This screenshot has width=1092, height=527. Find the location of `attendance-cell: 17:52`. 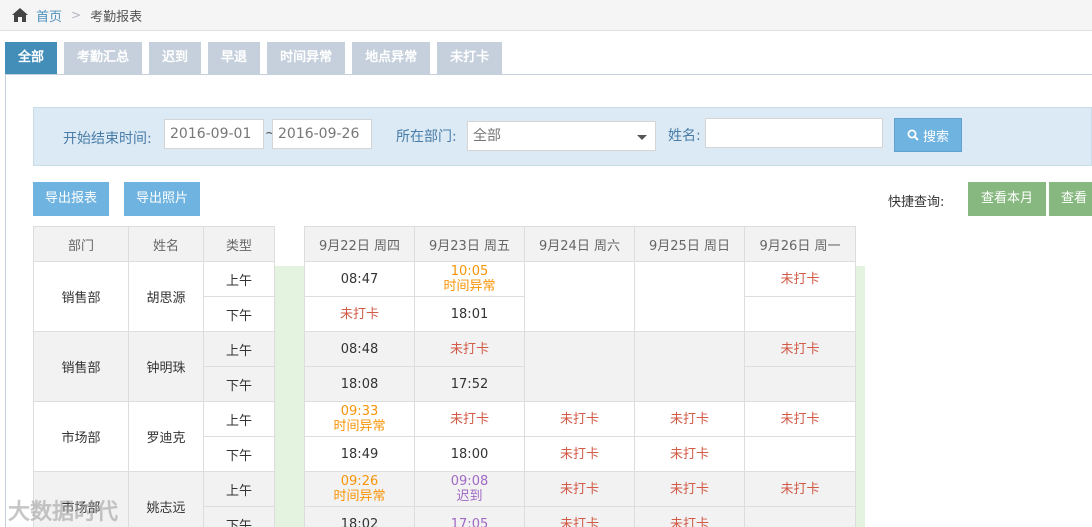

attendance-cell: 17:52 is located at coordinates (469, 384).